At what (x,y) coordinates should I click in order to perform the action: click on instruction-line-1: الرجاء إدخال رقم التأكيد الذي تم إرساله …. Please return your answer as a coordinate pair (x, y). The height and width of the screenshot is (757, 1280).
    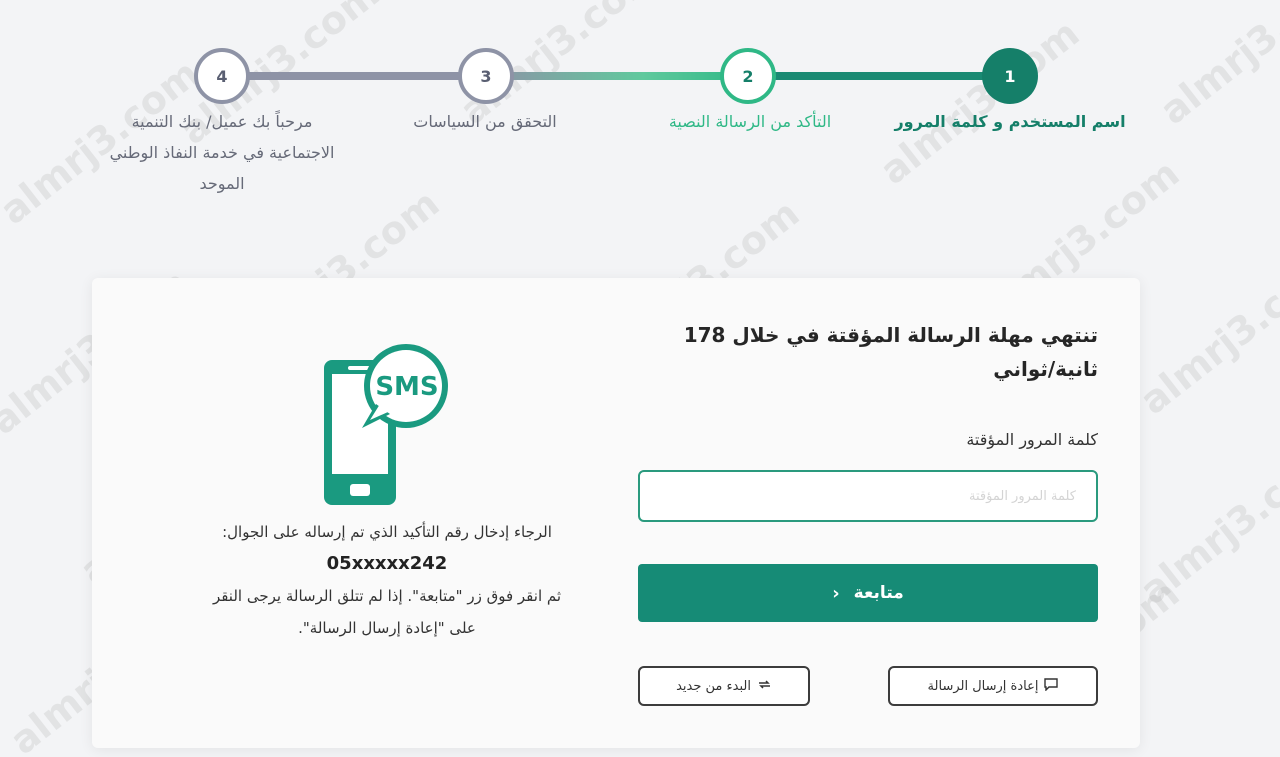
    Looking at the image, I should click on (387, 532).